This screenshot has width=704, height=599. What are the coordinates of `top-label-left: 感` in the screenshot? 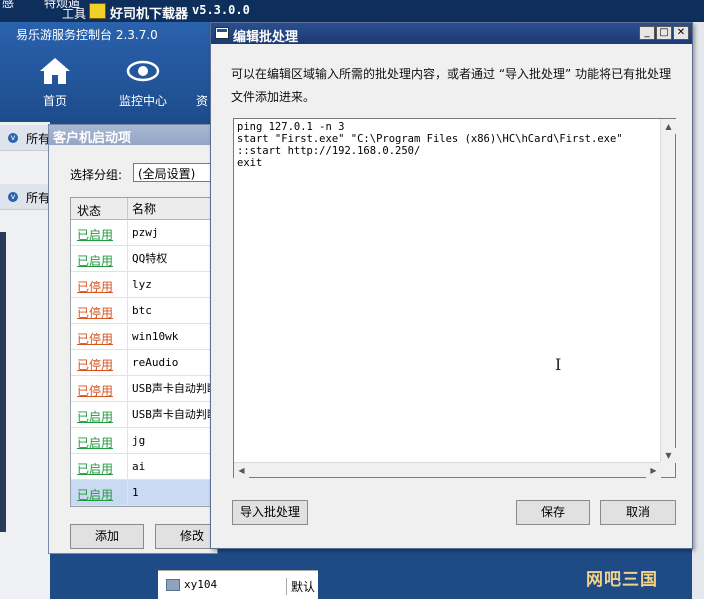 It's located at (8, 5).